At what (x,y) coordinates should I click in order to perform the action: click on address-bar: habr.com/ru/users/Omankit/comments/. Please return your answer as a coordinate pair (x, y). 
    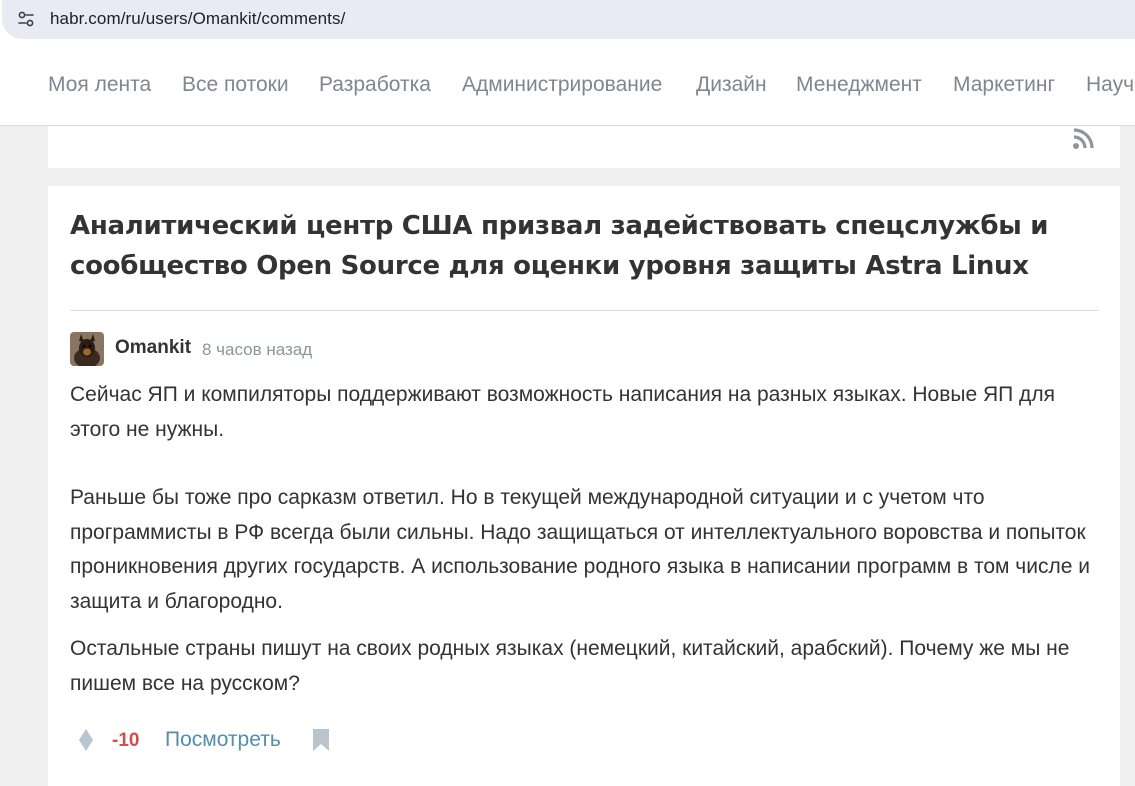
    Looking at the image, I should click on (568, 19).